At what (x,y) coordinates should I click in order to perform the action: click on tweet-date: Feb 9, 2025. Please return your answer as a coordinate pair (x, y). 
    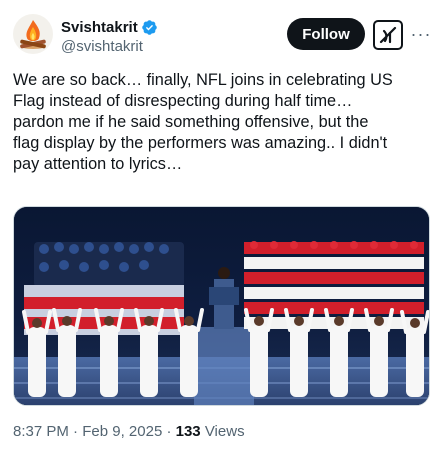
    Looking at the image, I should click on (122, 431).